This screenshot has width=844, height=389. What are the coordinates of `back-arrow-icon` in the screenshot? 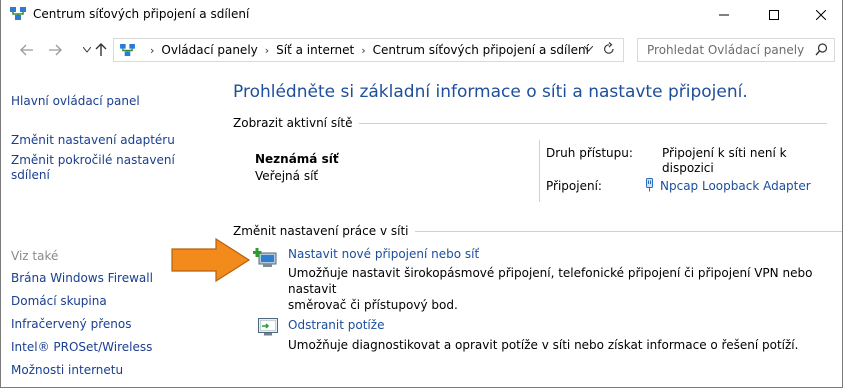 It's located at (26, 50).